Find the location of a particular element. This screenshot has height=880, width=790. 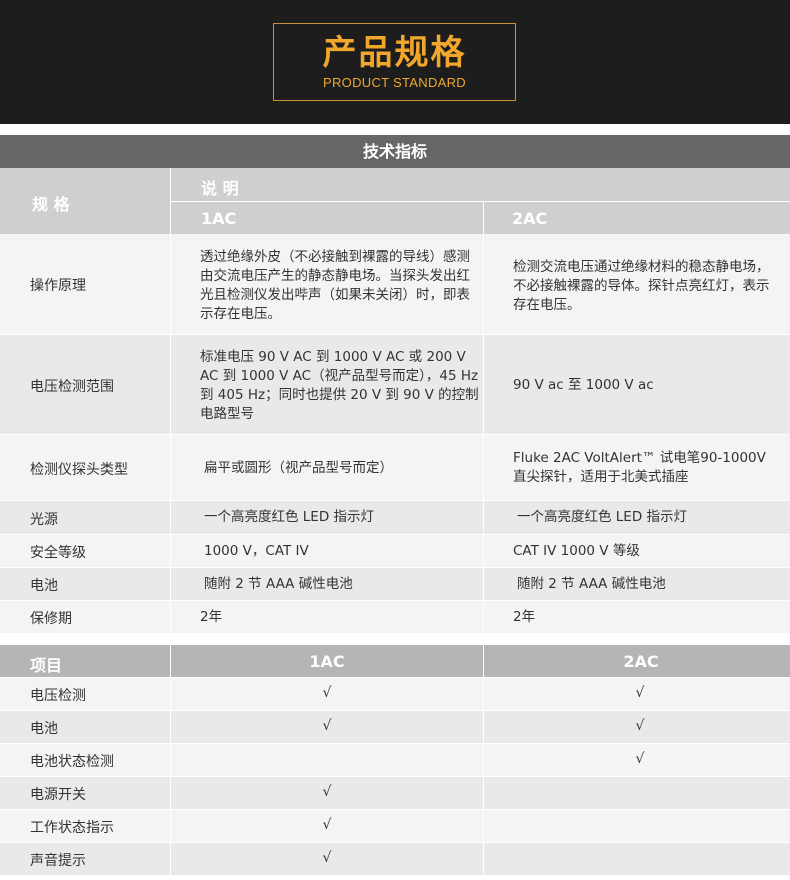

spec-row-label: 电池 is located at coordinates (44, 586).